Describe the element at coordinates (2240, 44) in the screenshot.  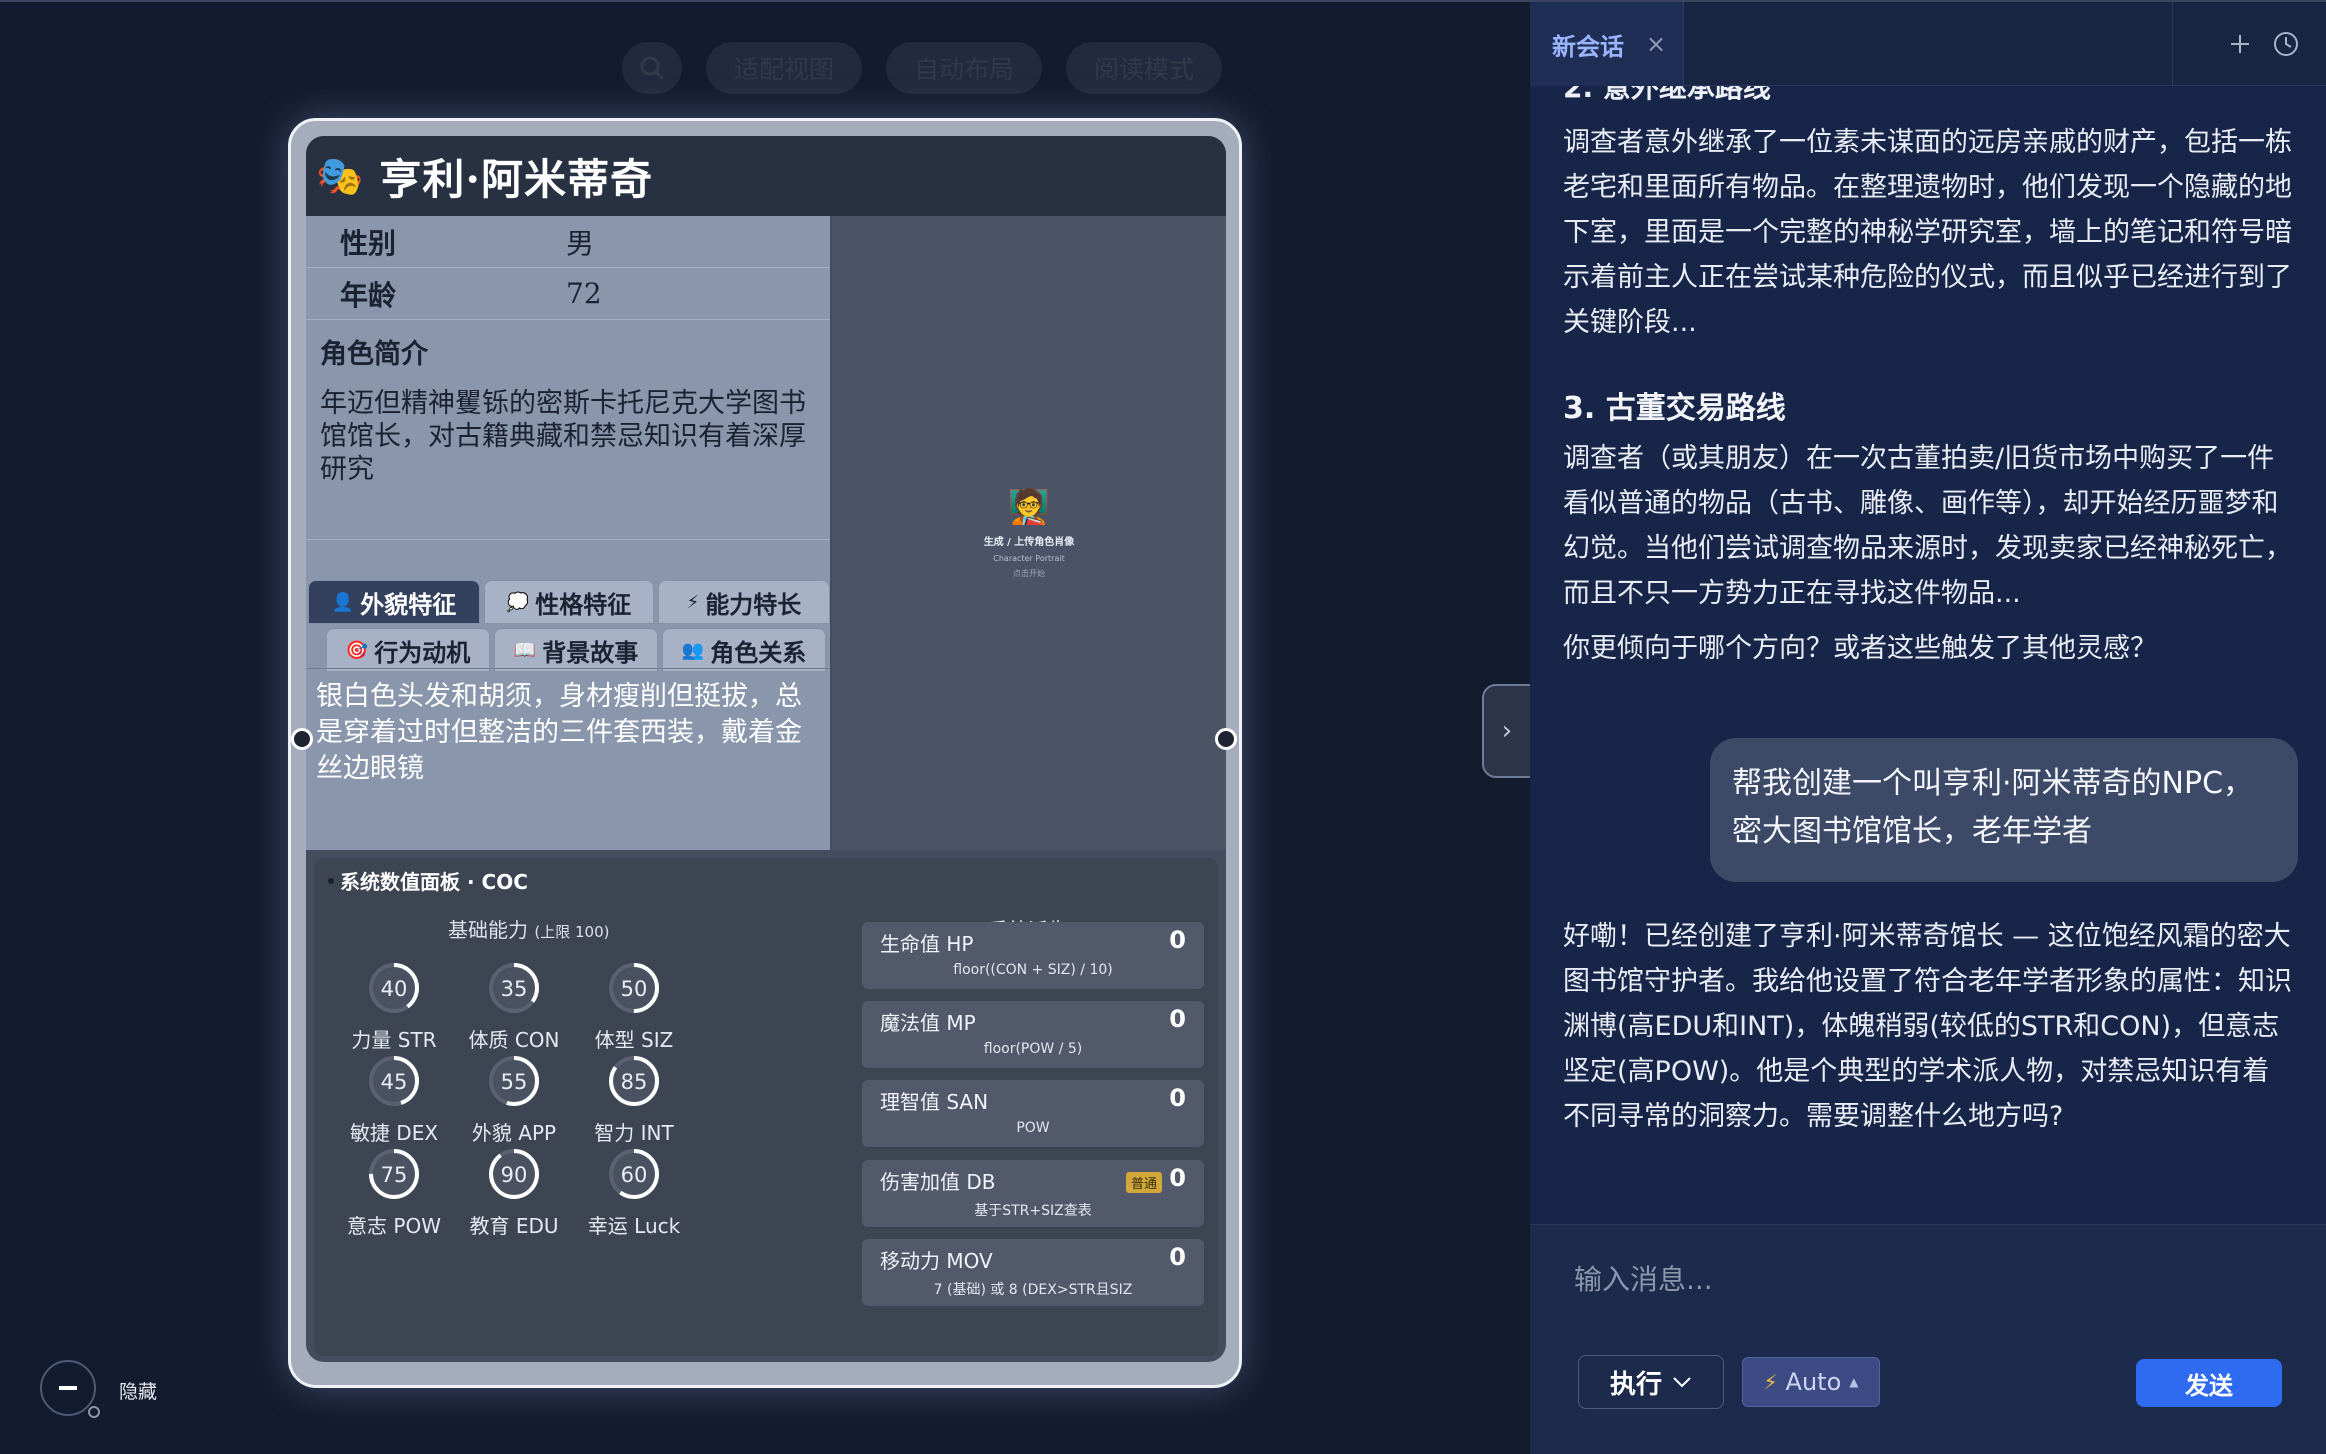
I see `plus-icon` at that location.